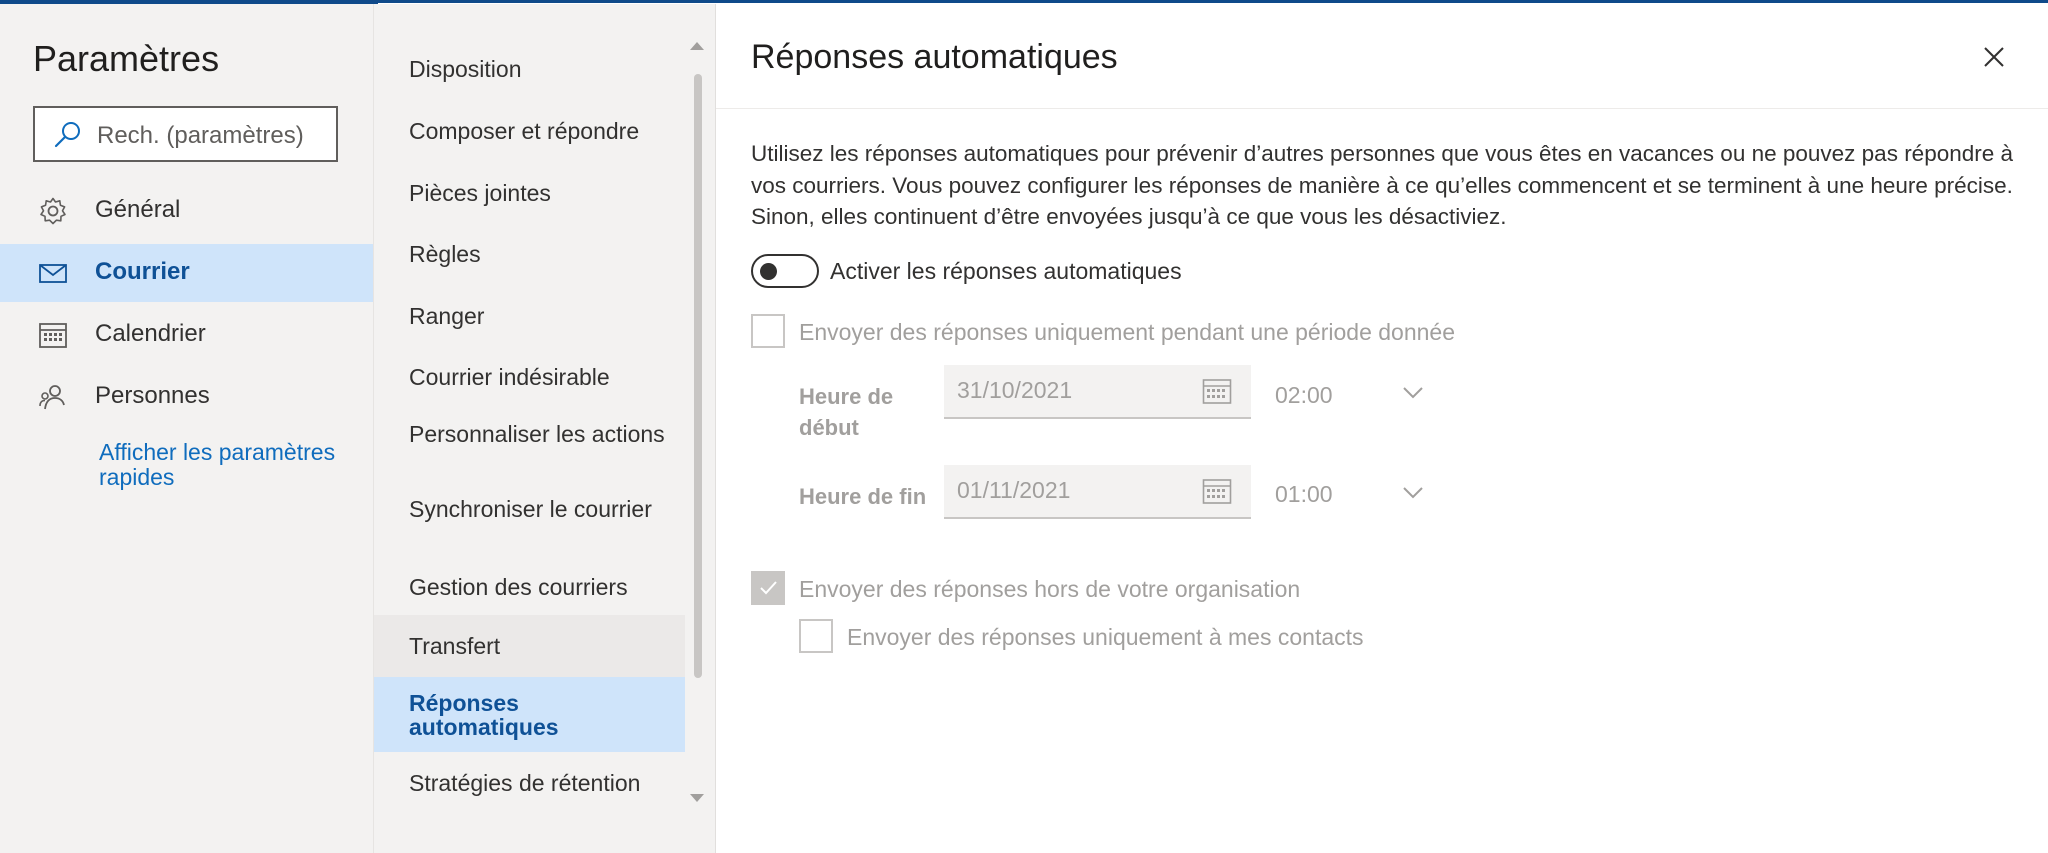  I want to click on submenu-item-retention: Stratégies de rétention, so click(529, 784).